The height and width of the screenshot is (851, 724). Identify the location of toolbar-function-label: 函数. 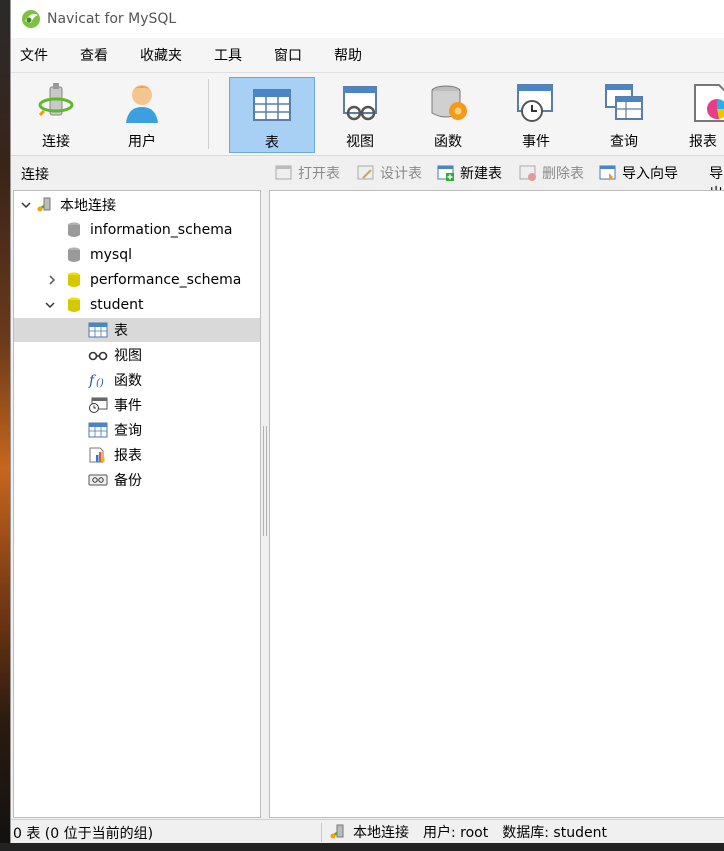
(448, 142).